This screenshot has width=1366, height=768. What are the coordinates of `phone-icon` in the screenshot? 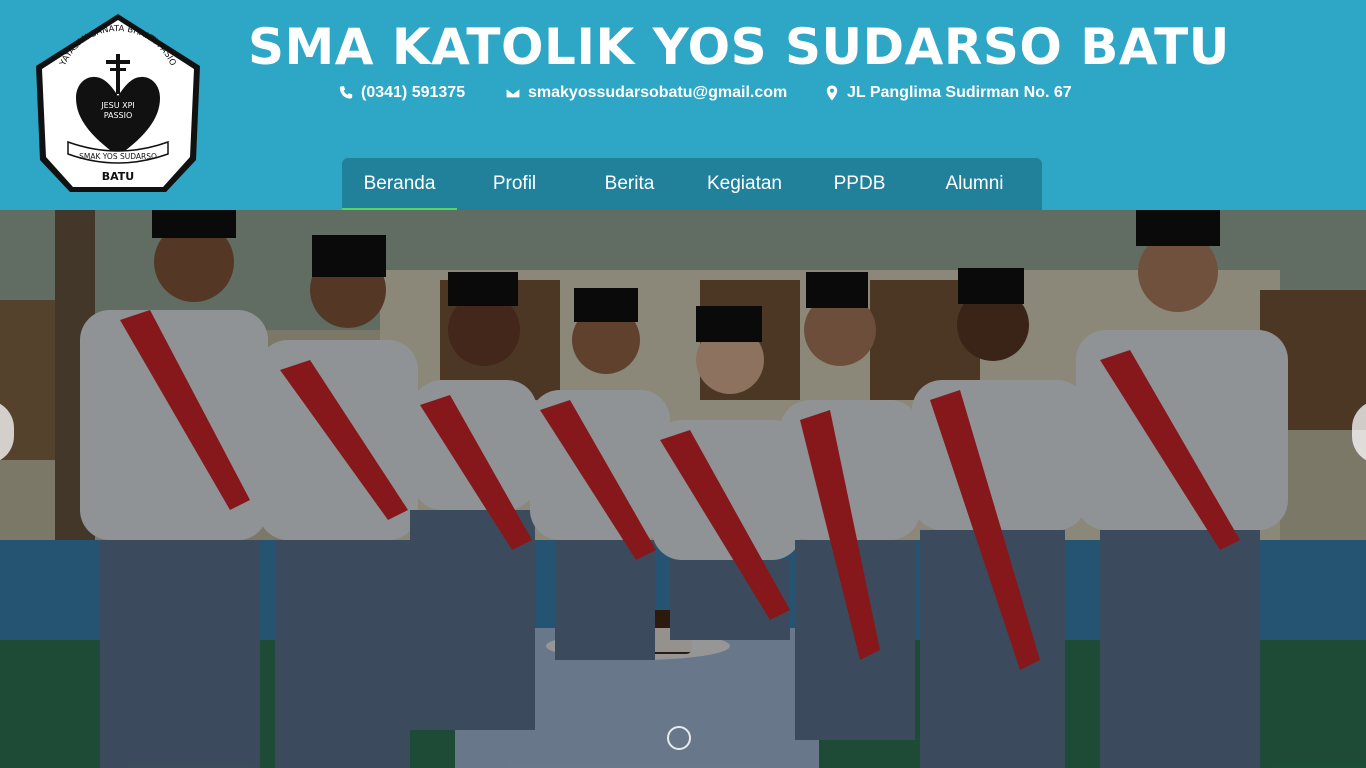 It's located at (346, 92).